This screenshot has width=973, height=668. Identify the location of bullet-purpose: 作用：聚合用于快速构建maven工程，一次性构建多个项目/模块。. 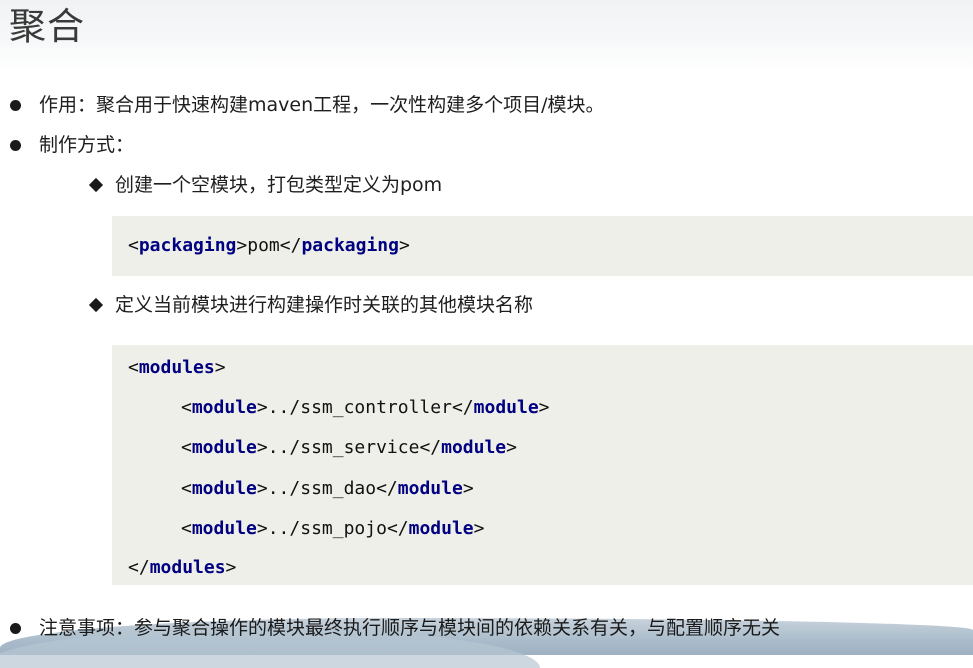
(307, 105).